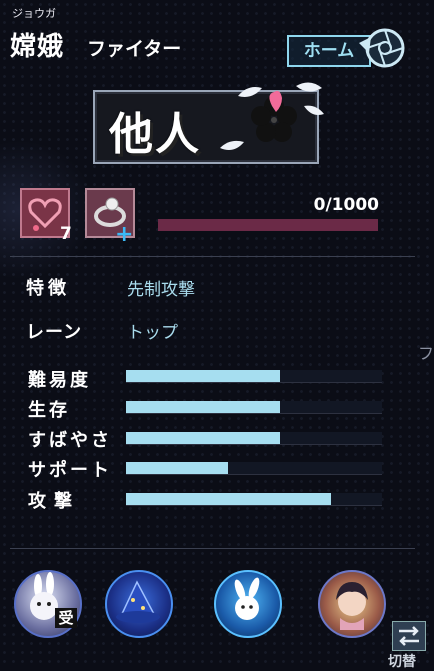 This screenshot has width=434, height=671. I want to click on magic-hat-icon, so click(138, 601).